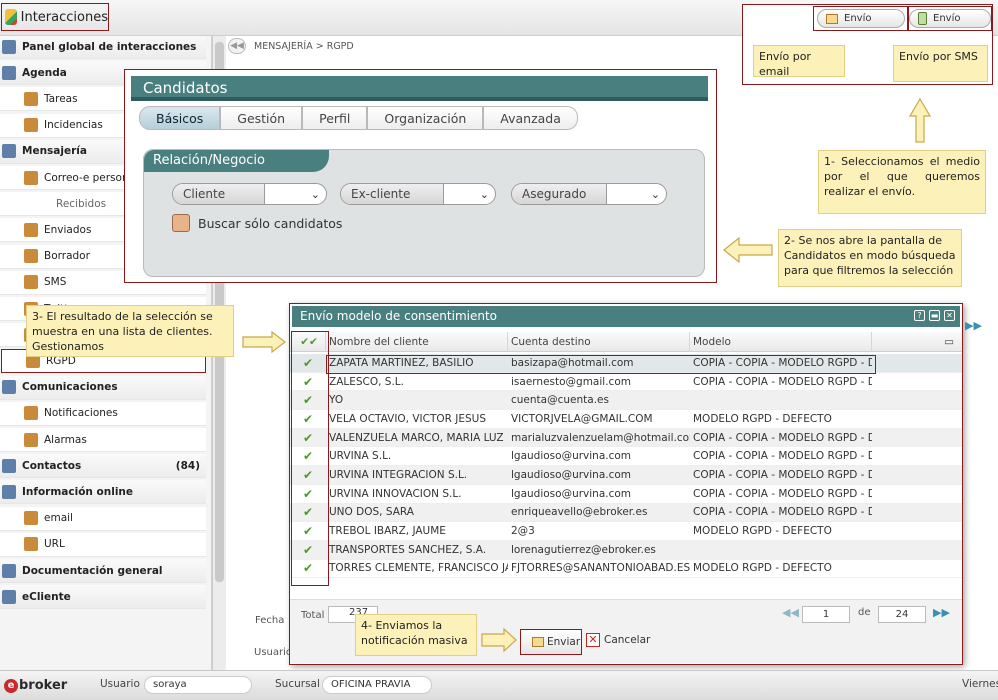  Describe the element at coordinates (599, 342) in the screenshot. I see `column-cuenta: Cuenta destino` at that location.